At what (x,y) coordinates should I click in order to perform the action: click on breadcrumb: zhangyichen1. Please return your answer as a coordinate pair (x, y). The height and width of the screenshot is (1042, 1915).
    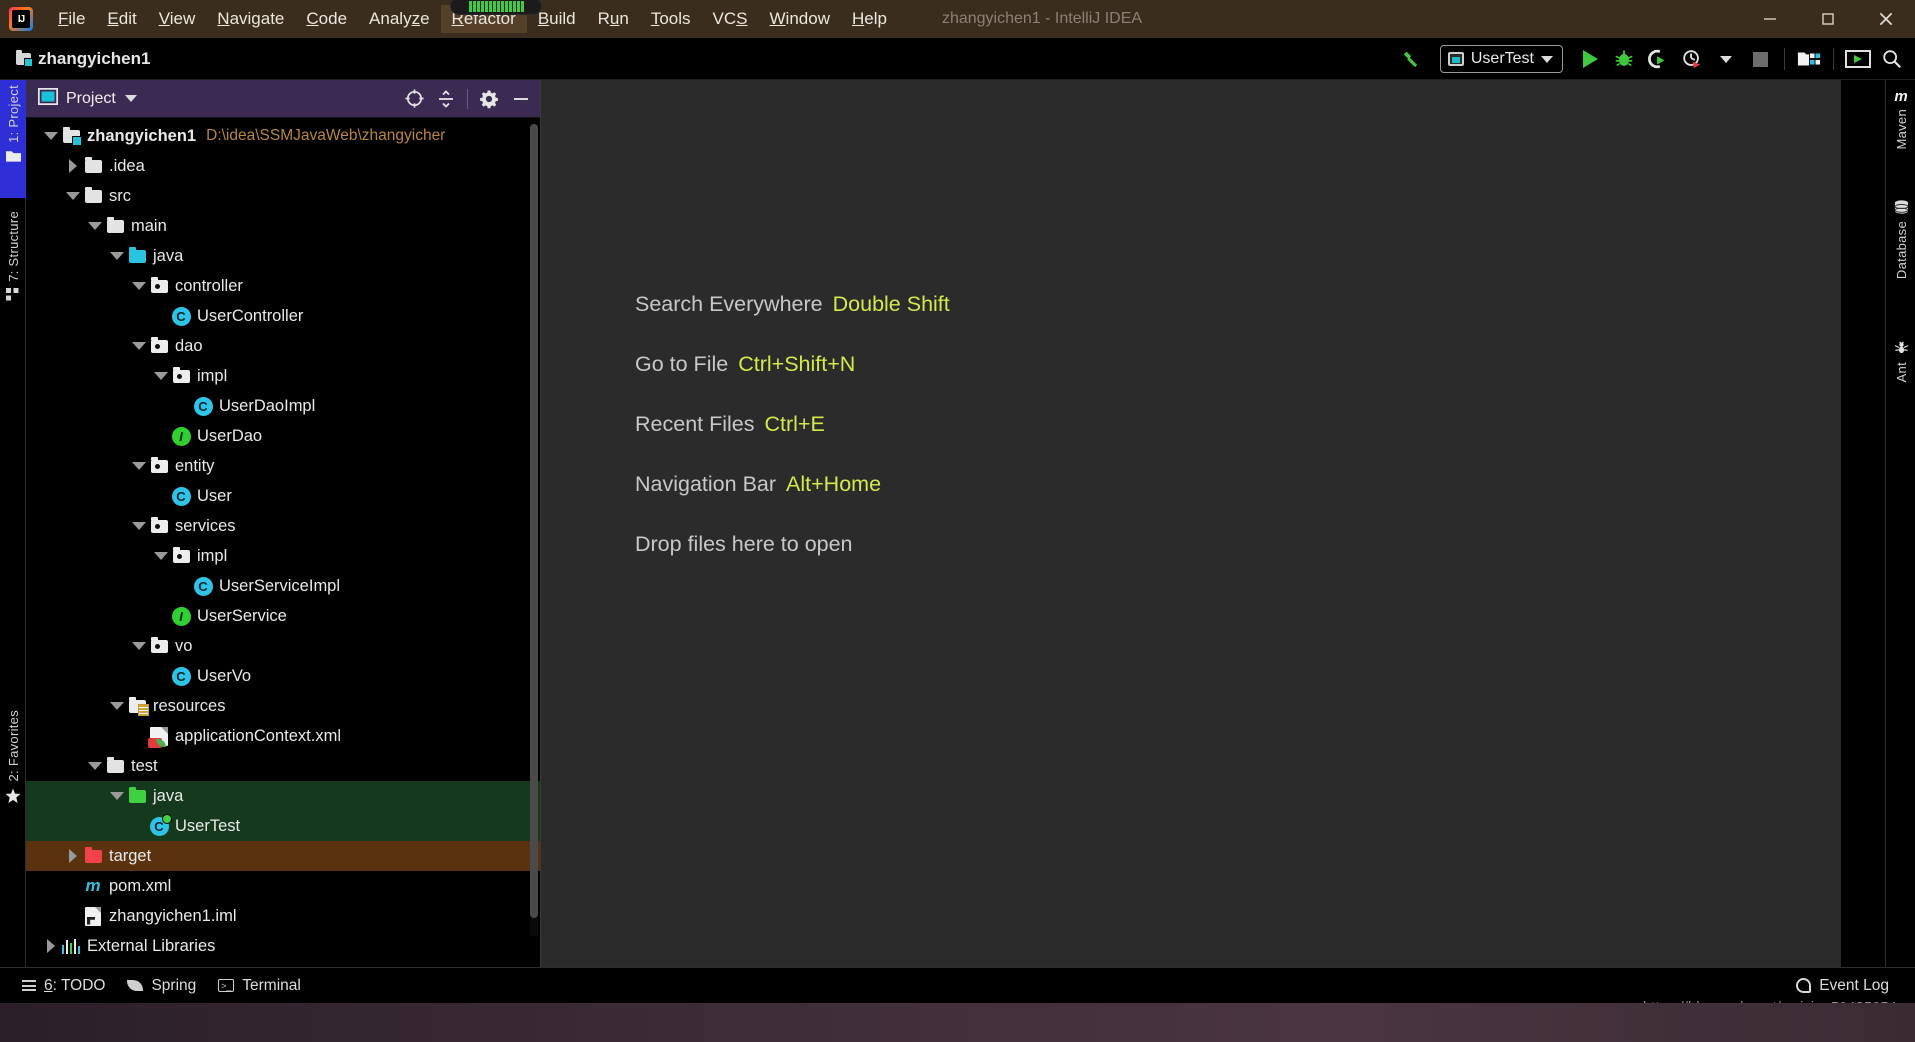
    Looking at the image, I should click on (83, 59).